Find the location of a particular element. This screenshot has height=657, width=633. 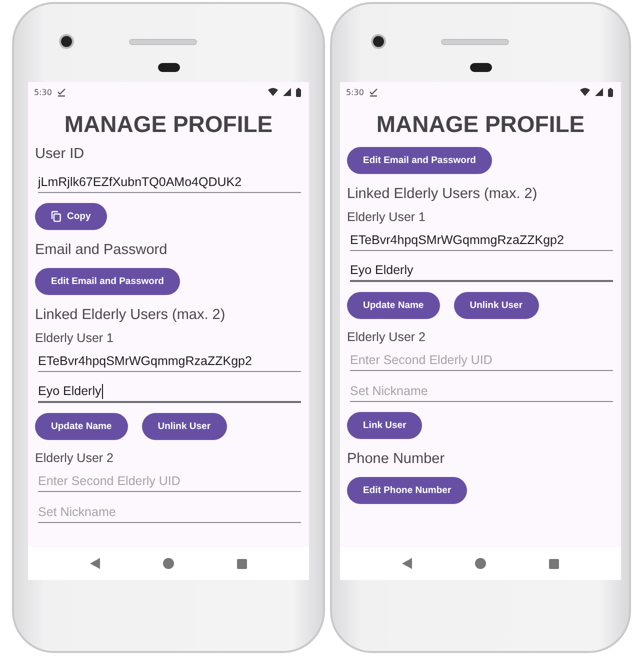

section-heading: User ID is located at coordinates (59, 154).